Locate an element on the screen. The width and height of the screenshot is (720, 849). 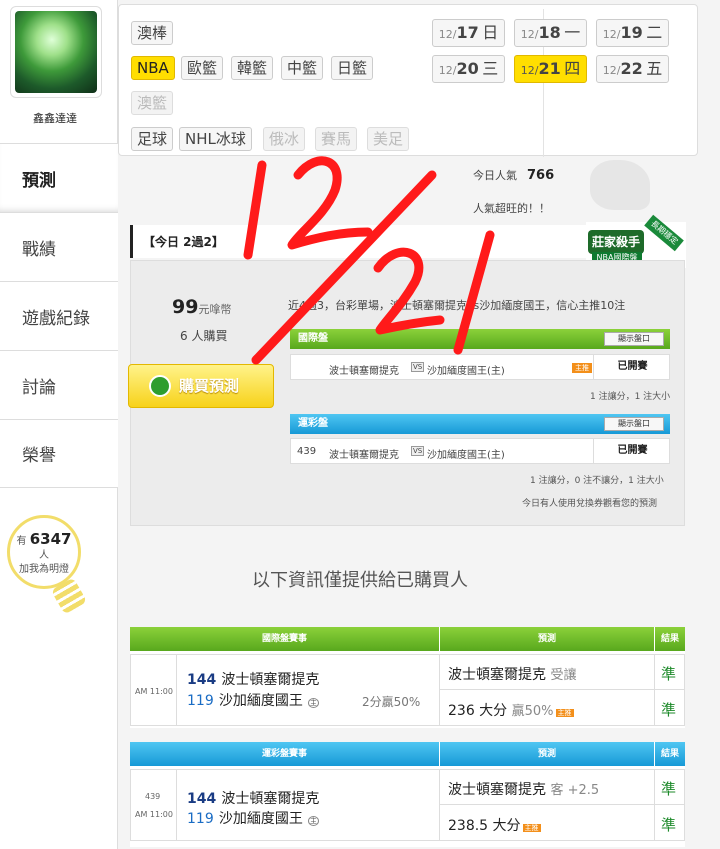
cat-aus-bball: 澳籃 is located at coordinates (152, 103).